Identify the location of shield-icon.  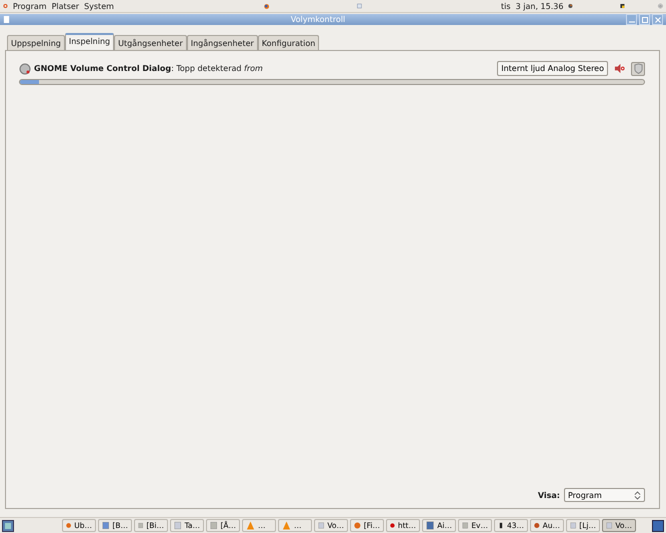
(638, 68).